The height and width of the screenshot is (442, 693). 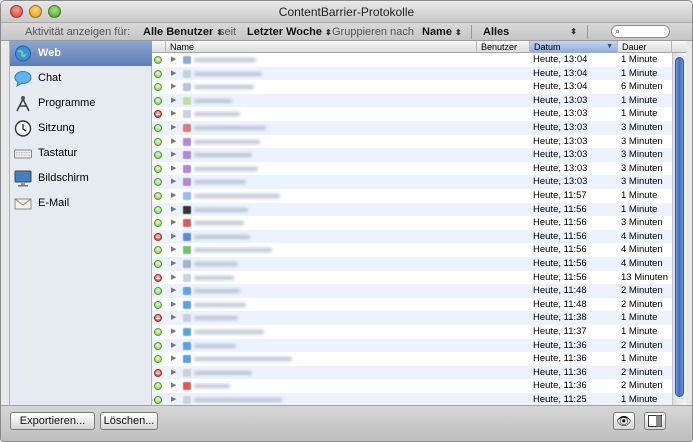 I want to click on table-row: ▶ Heute, 11:36 1 Minute, so click(x=412, y=359).